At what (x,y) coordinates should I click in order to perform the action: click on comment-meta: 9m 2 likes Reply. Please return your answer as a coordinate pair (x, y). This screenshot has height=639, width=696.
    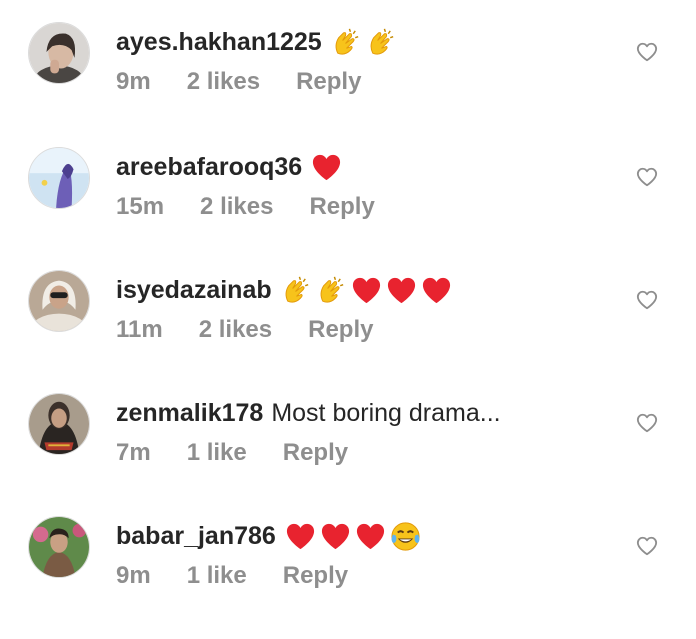
    Looking at the image, I should click on (256, 82).